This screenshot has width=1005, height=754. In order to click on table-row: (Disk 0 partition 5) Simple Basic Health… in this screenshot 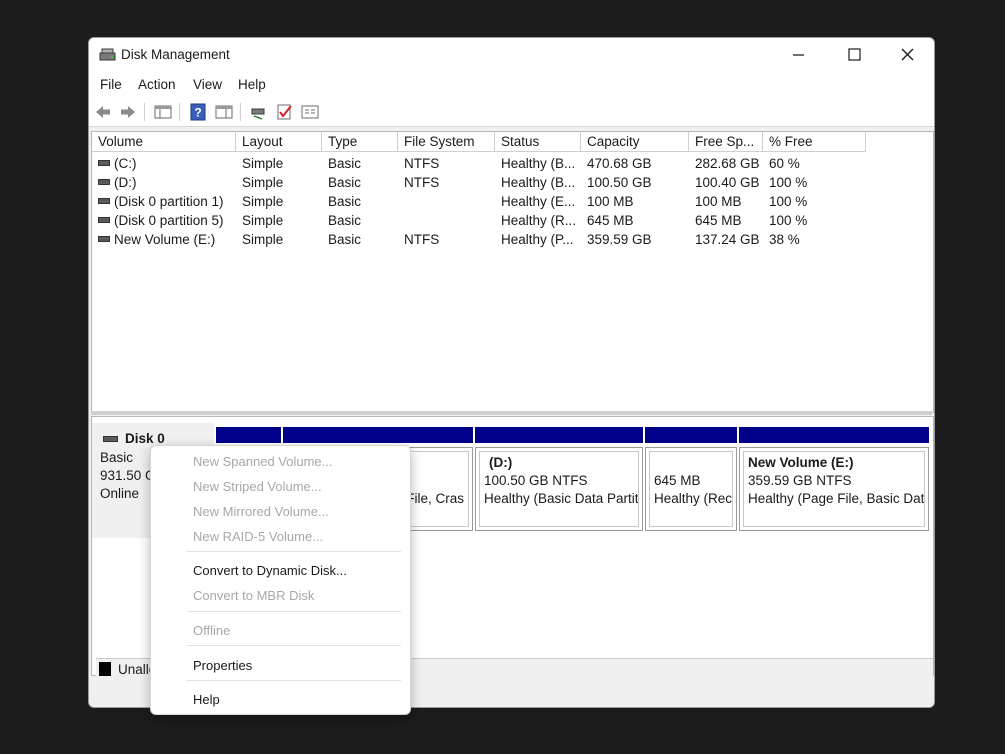, I will do `click(512, 220)`.